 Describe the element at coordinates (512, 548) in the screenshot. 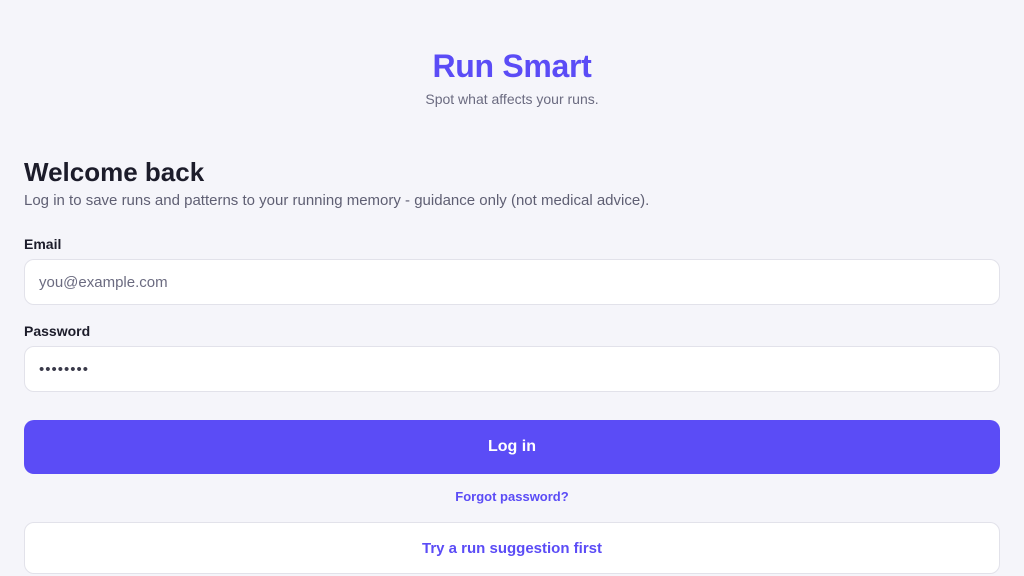

I see `try-run-suggestion-button: Try a run suggestion first` at that location.